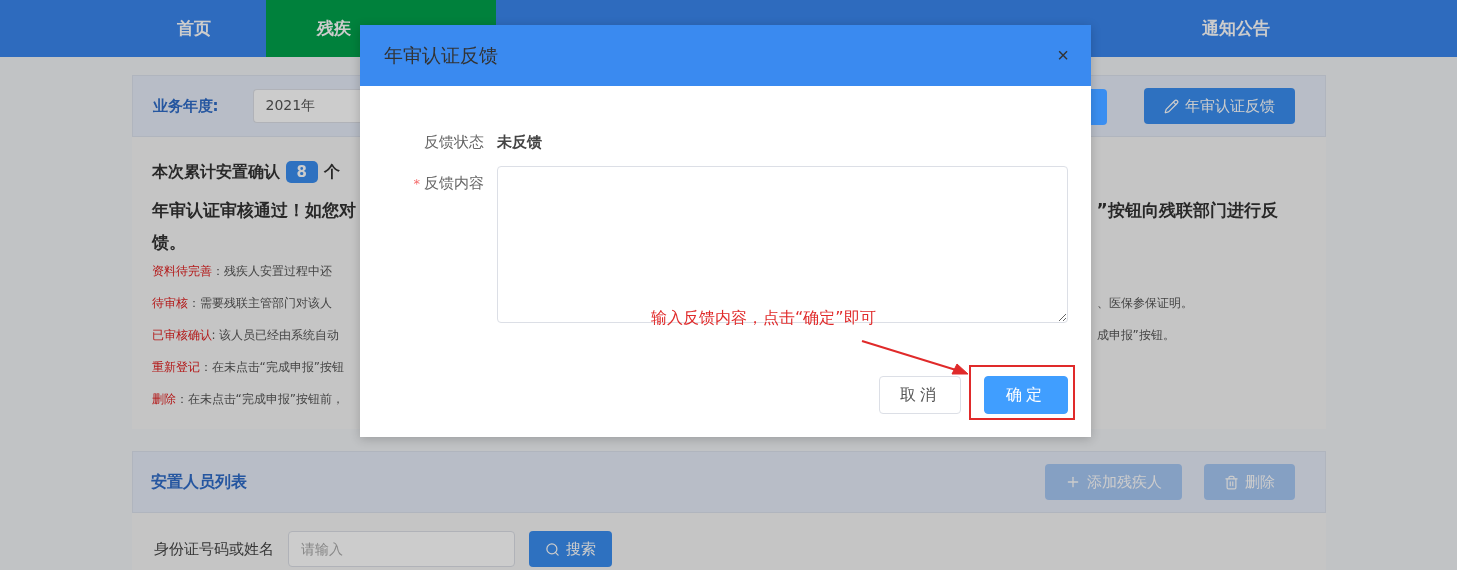  I want to click on legend-text: 已审核确认: 该人员已经由系统自动, so click(245, 335).